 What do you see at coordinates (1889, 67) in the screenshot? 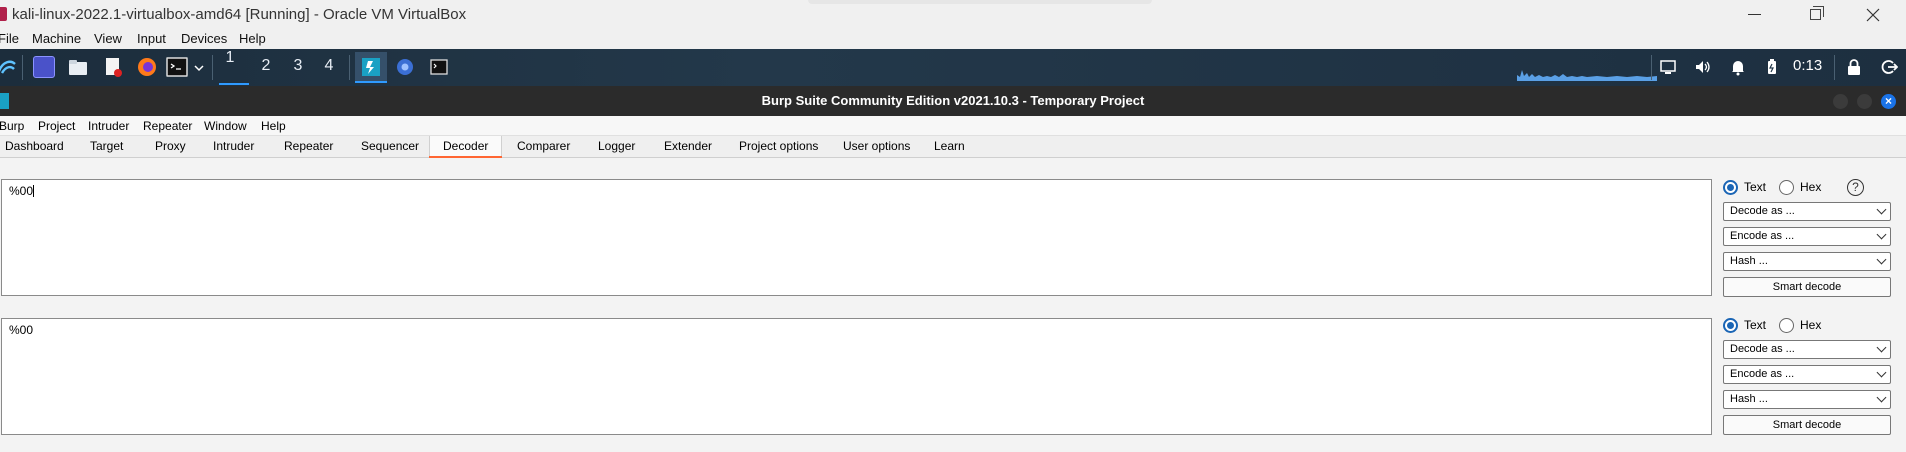
I see `logout-icon` at bounding box center [1889, 67].